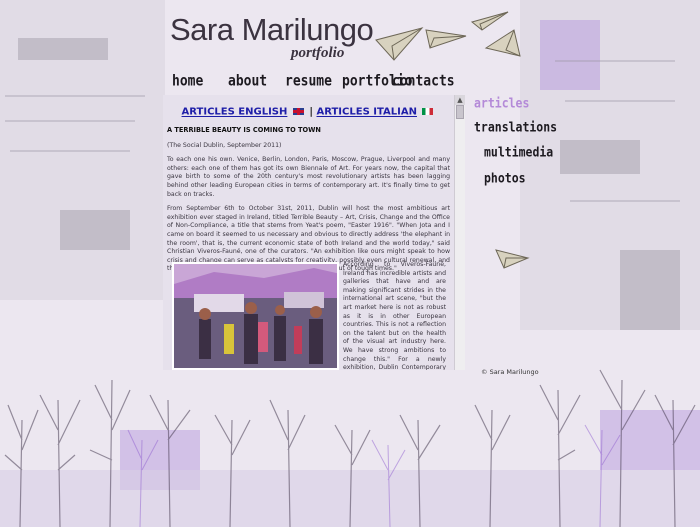 The width and height of the screenshot is (700, 527). Describe the element at coordinates (460, 112) in the screenshot. I see `scrollbar-thumb` at that location.